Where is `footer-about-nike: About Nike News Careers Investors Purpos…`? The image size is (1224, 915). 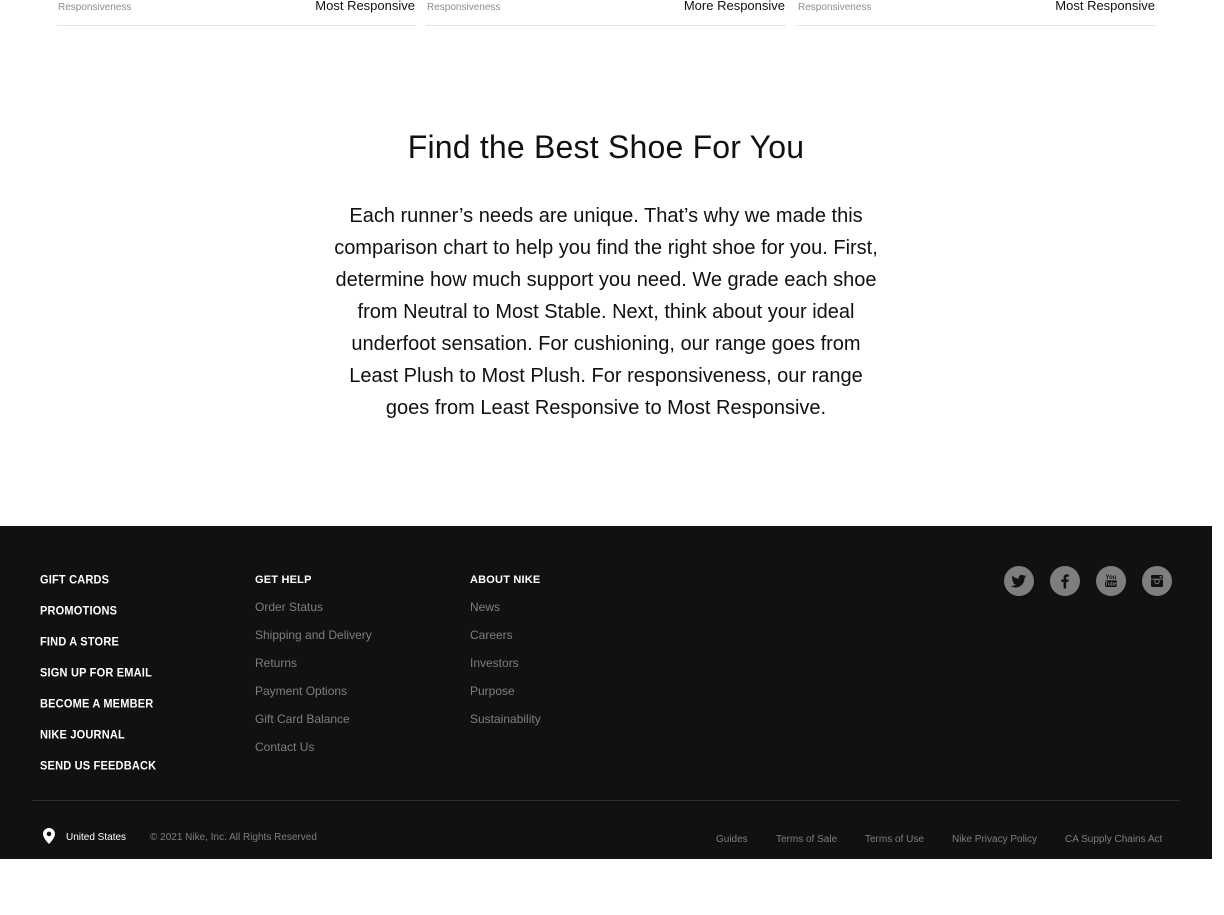
footer-about-nike: About Nike News Careers Investors Purpos… is located at coordinates (505, 657).